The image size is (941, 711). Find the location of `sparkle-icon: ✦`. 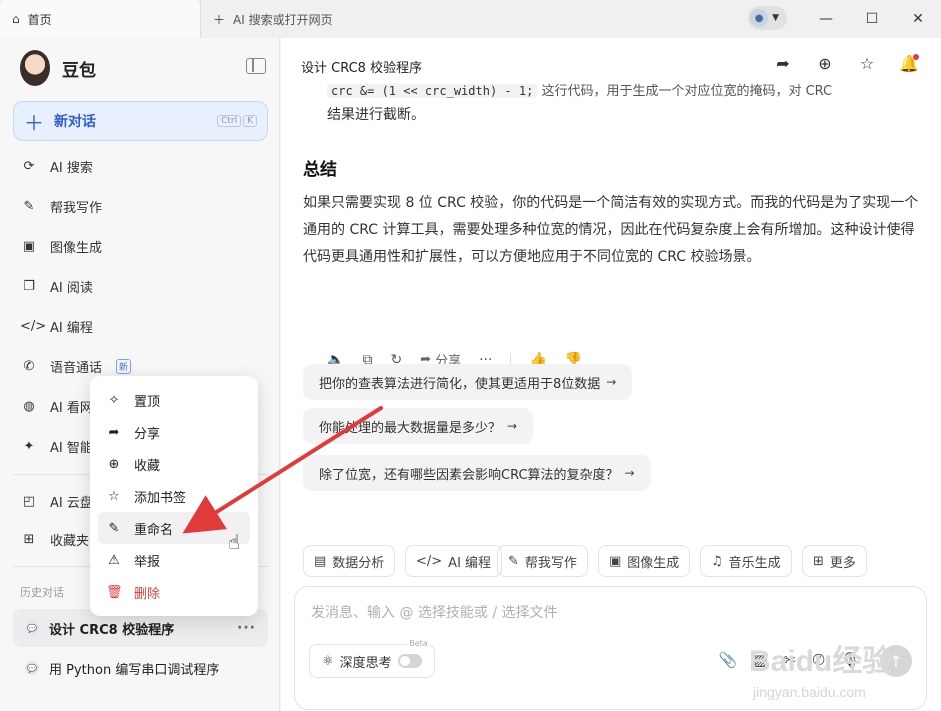

sparkle-icon: ✦ is located at coordinates (29, 446).